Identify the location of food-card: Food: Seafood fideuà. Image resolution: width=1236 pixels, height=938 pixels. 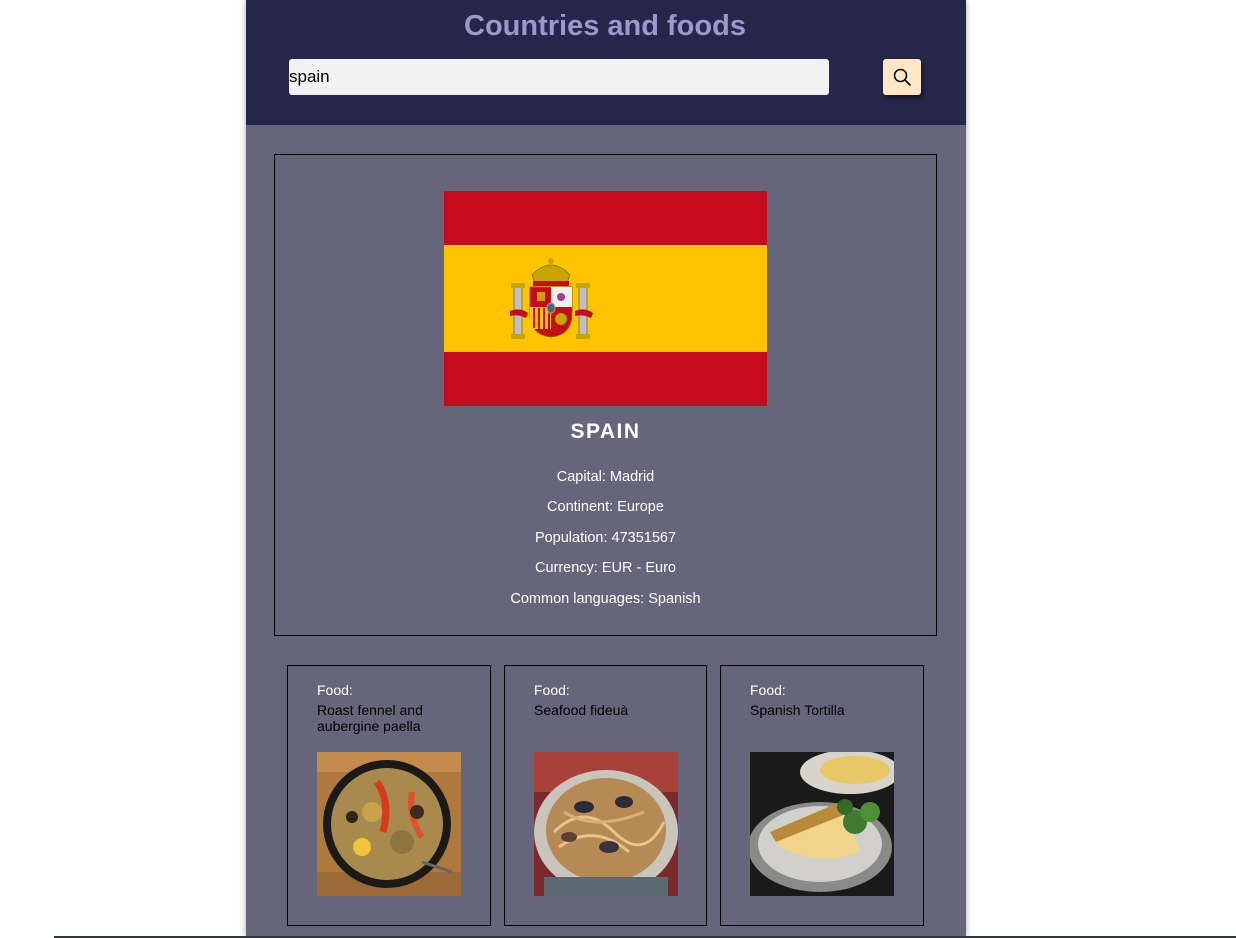
(605, 795).